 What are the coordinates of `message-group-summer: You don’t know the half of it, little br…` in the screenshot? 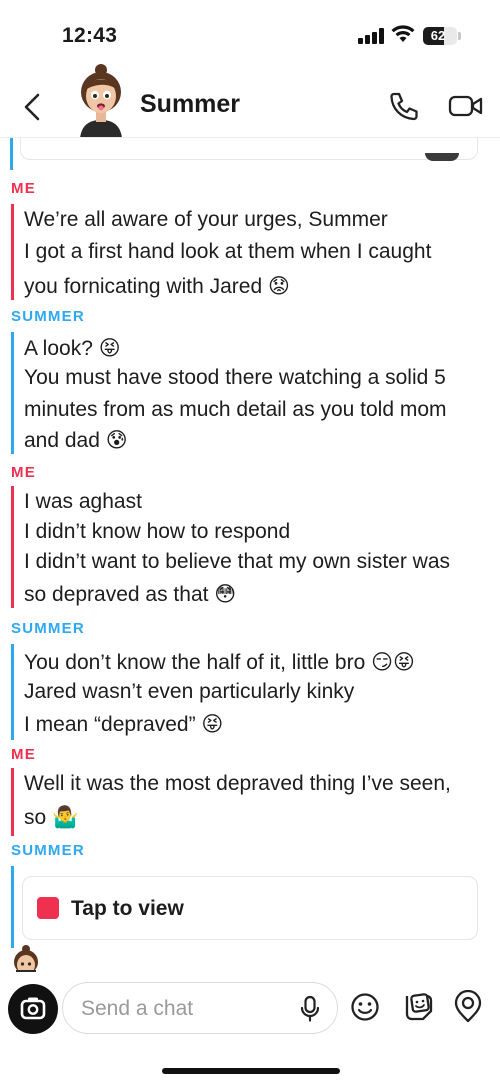 It's located at (251, 692).